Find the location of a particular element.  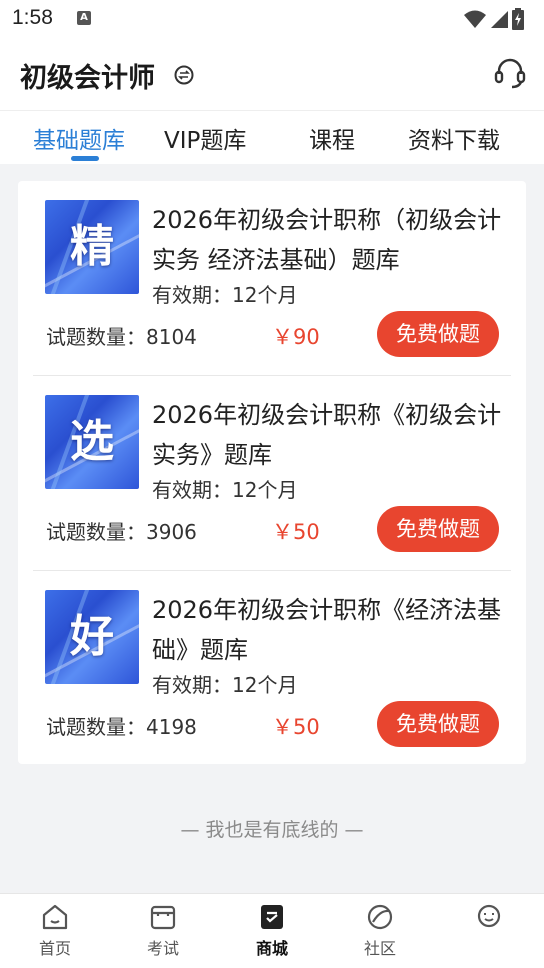

status-indicators is located at coordinates (494, 19).